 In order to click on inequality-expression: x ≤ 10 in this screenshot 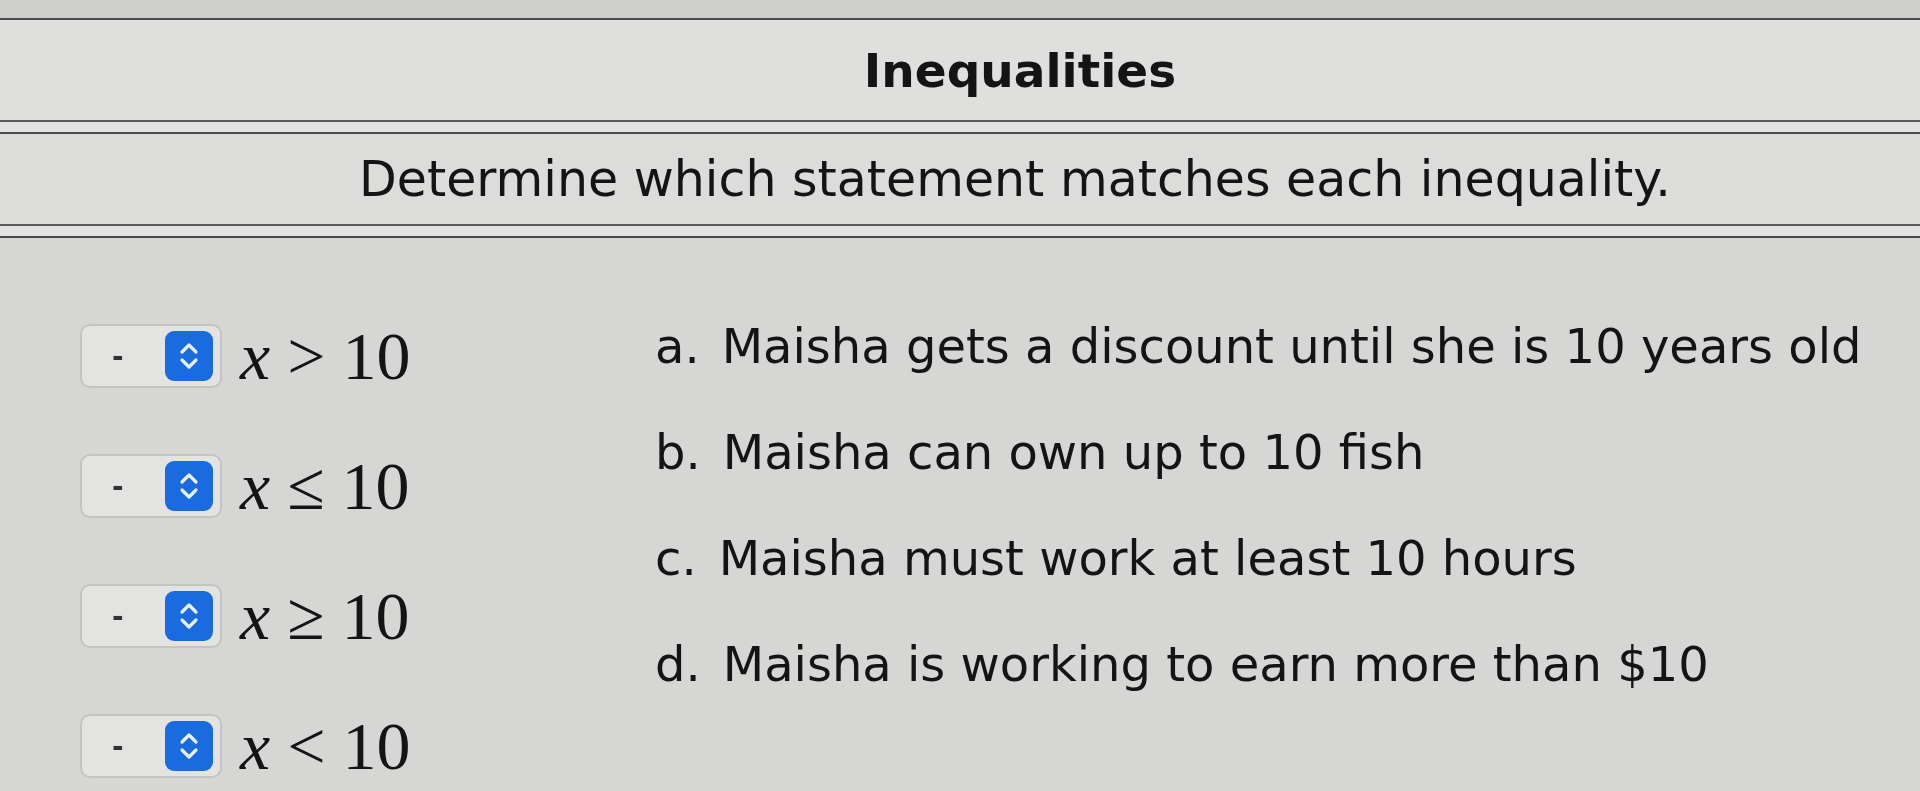, I will do `click(325, 486)`.